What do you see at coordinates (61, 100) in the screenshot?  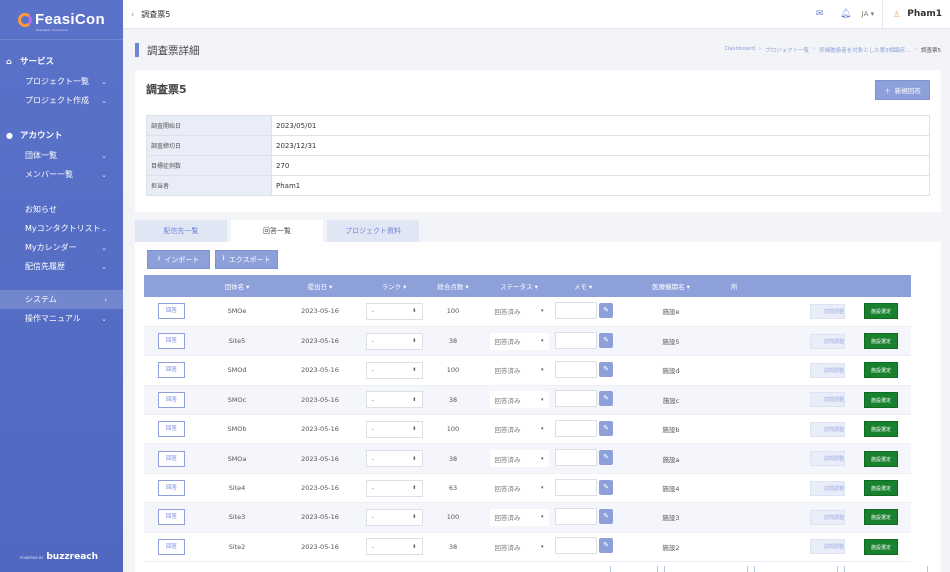 I see `sidebar-item-project-create: プロジェクト作成 ⌄` at bounding box center [61, 100].